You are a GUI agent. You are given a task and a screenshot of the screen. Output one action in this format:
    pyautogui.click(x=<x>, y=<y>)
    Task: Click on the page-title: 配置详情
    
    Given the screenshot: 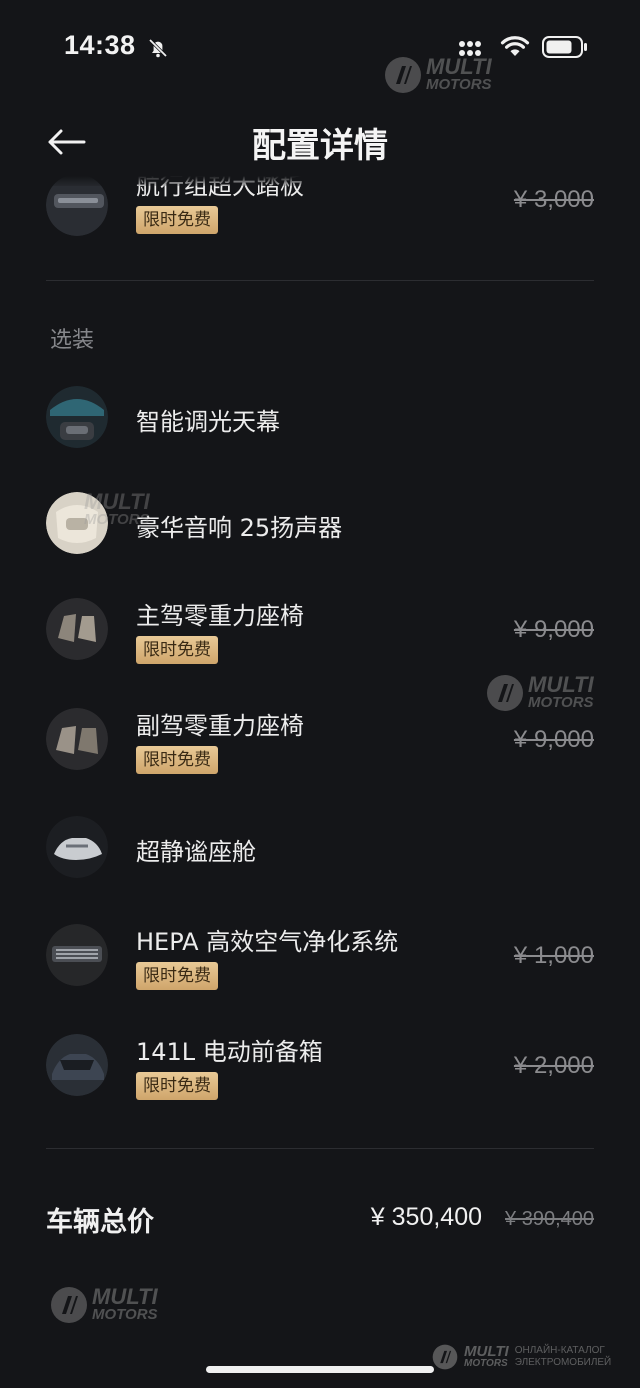 What is the action you would take?
    pyautogui.click(x=320, y=146)
    